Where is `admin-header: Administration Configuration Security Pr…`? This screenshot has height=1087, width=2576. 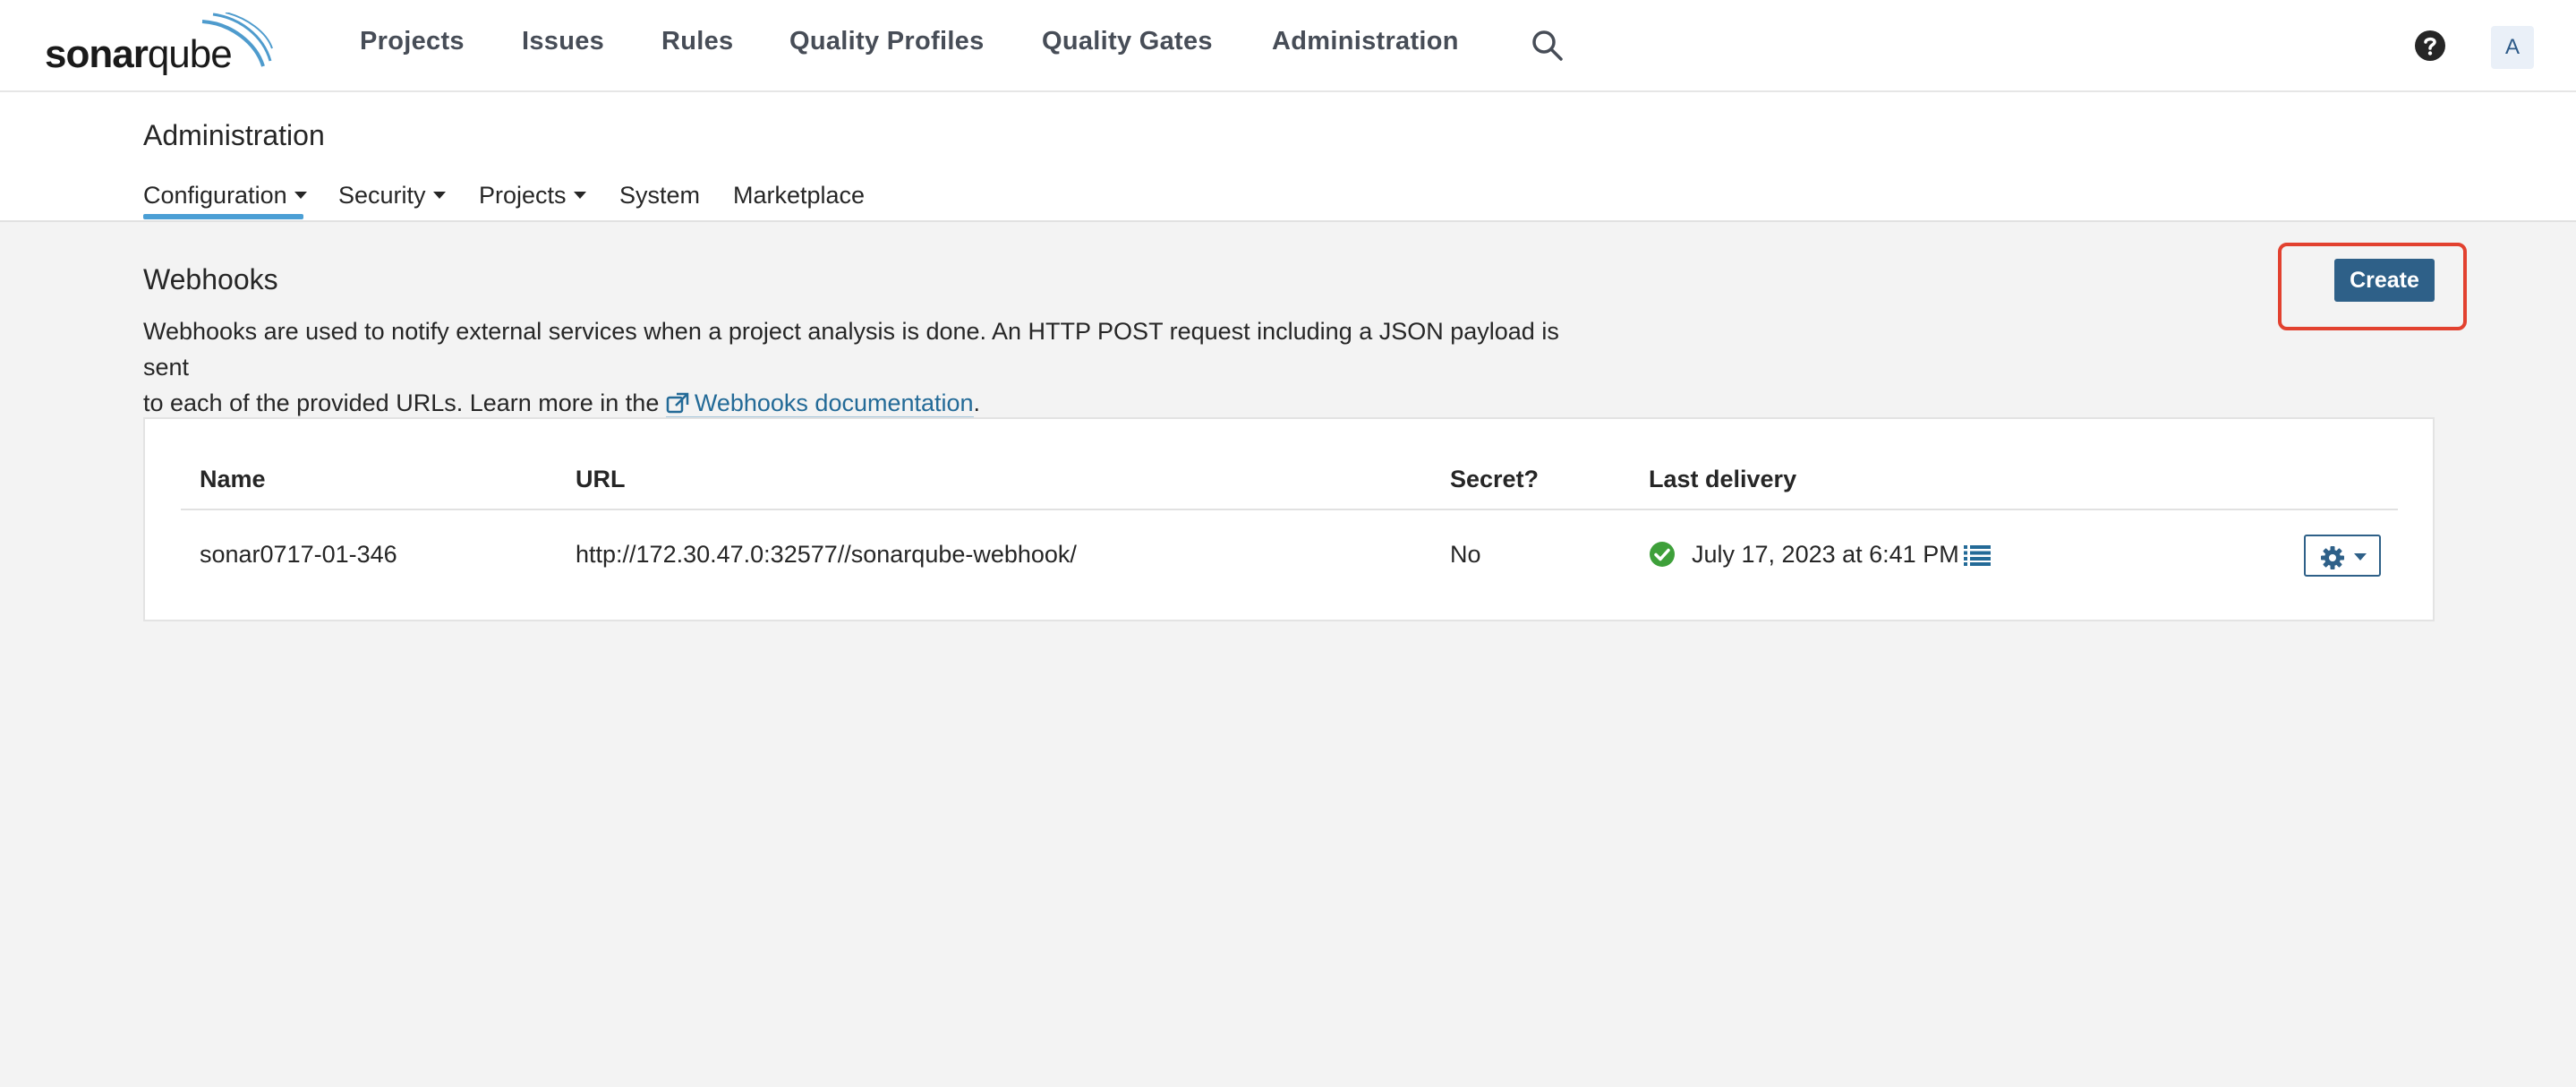
admin-header: Administration Configuration Security Pr… is located at coordinates (1288, 157).